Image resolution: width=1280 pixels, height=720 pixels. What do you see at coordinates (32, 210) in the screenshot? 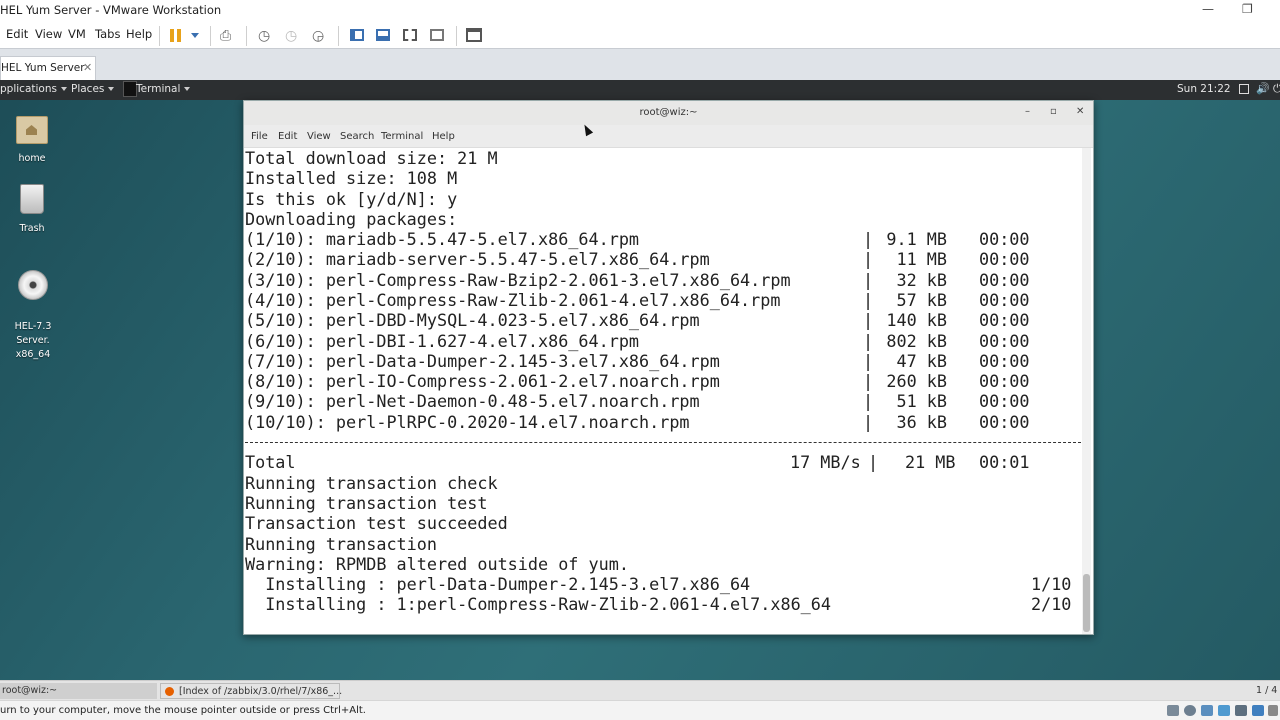
I see `desktop-icon-trash: Trash` at bounding box center [32, 210].